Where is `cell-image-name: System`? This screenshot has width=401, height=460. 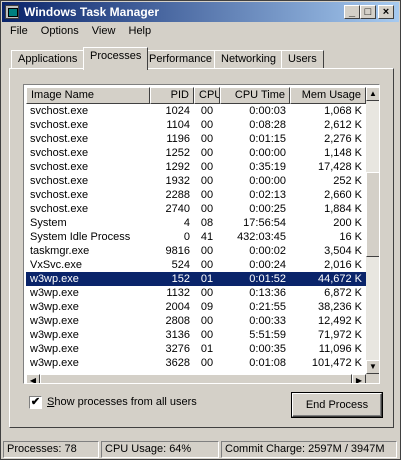 cell-image-name: System is located at coordinates (48, 223).